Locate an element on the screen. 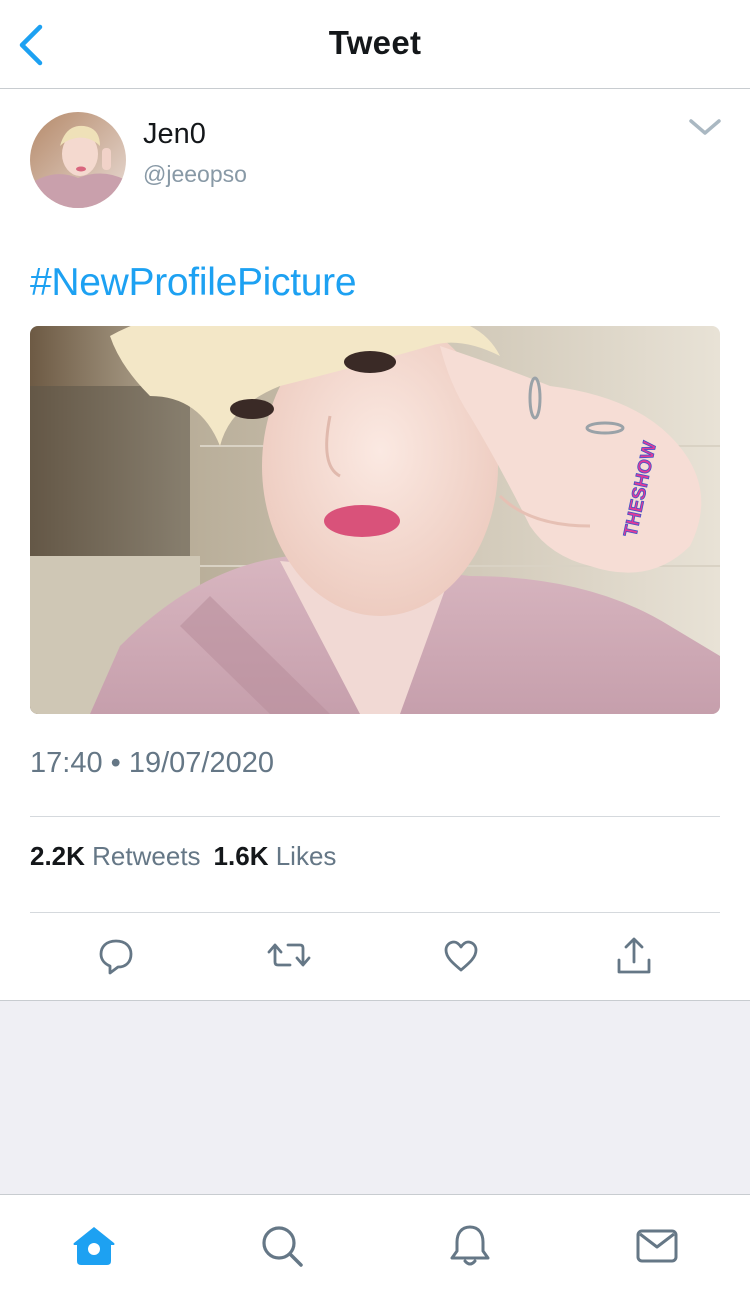 The image size is (750, 1294). like-icon is located at coordinates (461, 956).